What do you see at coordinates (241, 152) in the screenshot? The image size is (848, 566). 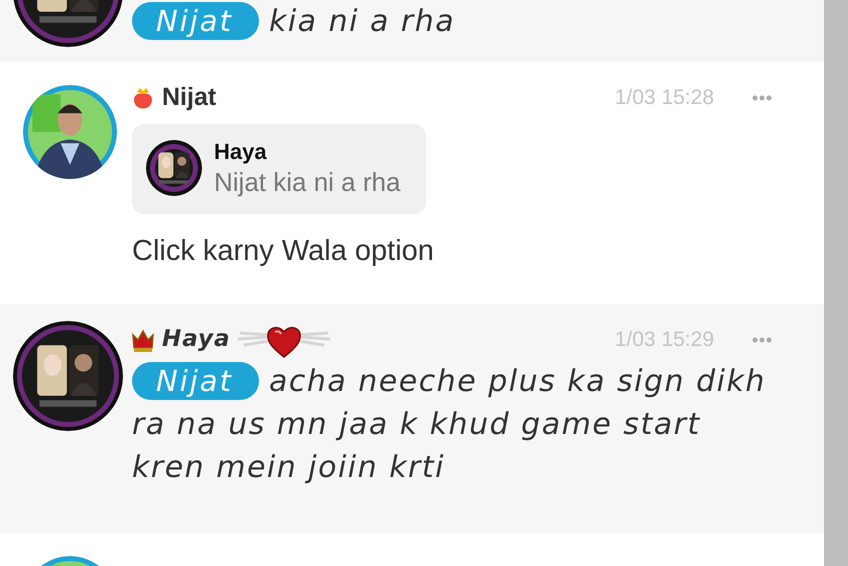 I see `quoted-name: Haya` at bounding box center [241, 152].